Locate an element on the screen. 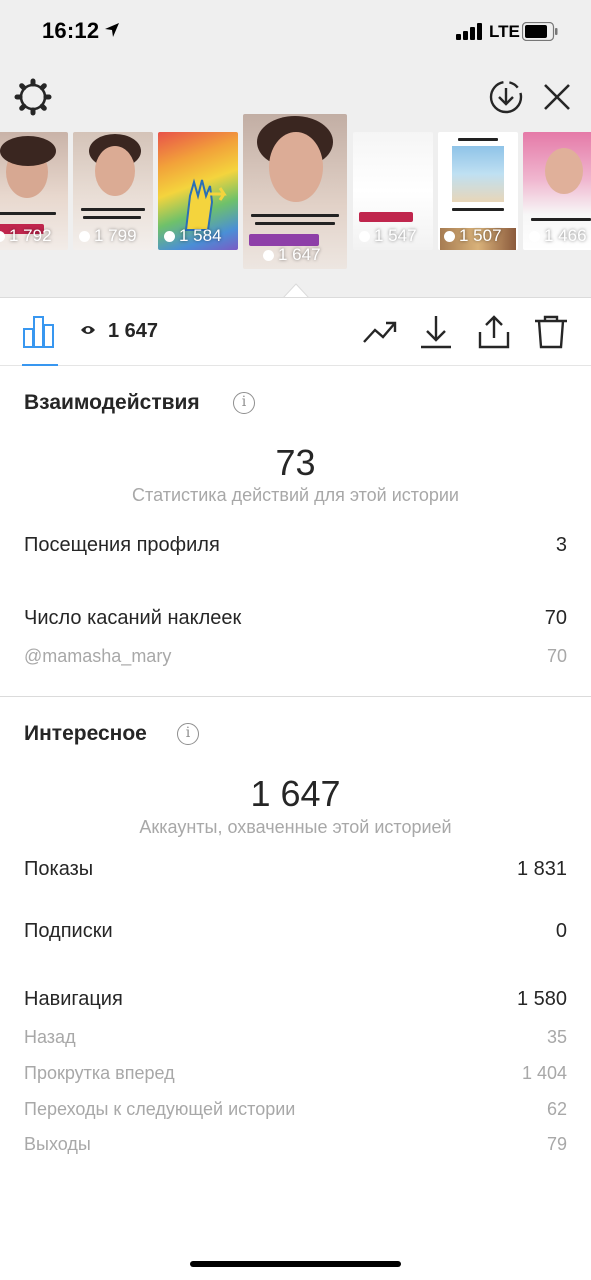 The height and width of the screenshot is (1280, 591). status-bar: 16:12 LTE is located at coordinates (295, 30).